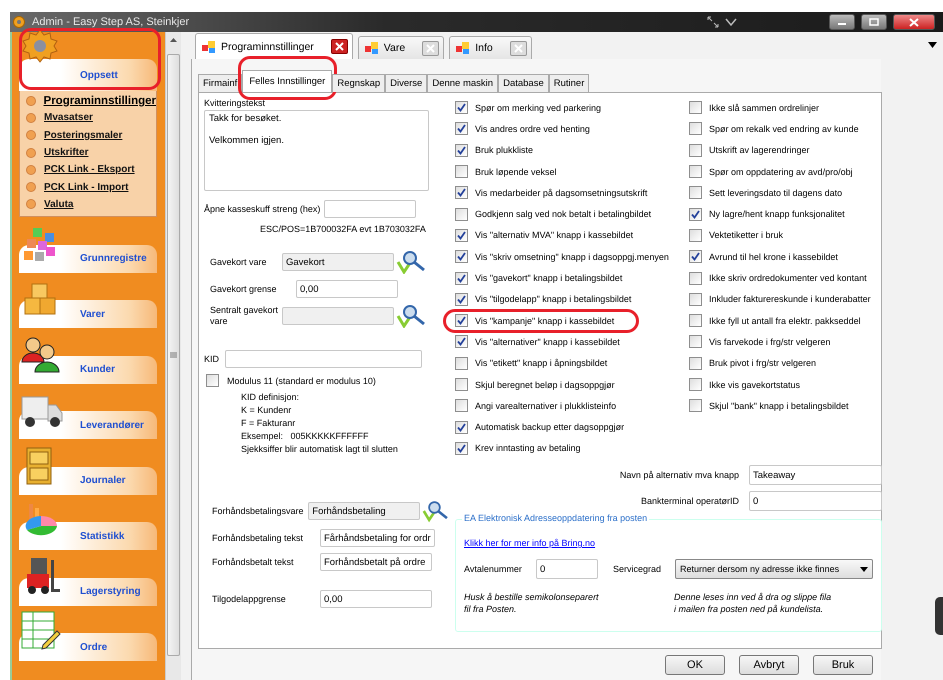 The height and width of the screenshot is (680, 943). What do you see at coordinates (530, 543) in the screenshot?
I see `info-link: Klikk her for mer info på Bring.no` at bounding box center [530, 543].